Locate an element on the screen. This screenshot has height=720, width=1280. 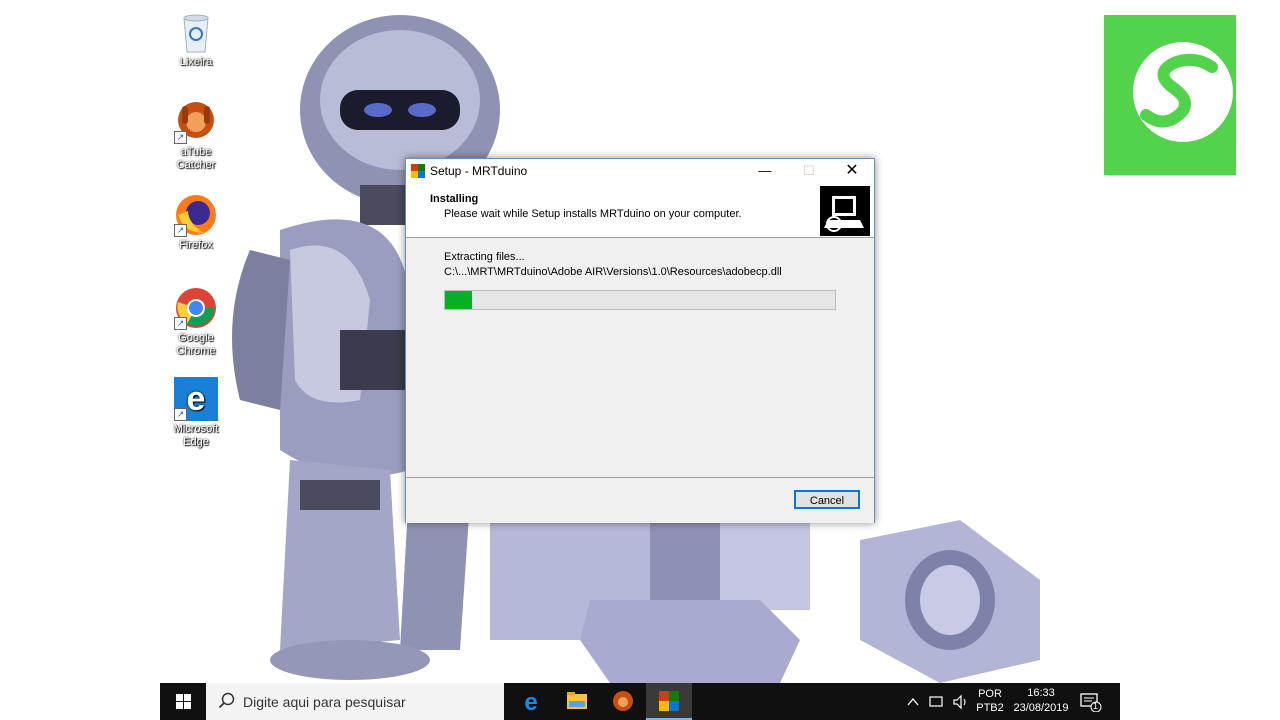
desktop-icon-recycle-bin: Lixeira is located at coordinates (196, 39).